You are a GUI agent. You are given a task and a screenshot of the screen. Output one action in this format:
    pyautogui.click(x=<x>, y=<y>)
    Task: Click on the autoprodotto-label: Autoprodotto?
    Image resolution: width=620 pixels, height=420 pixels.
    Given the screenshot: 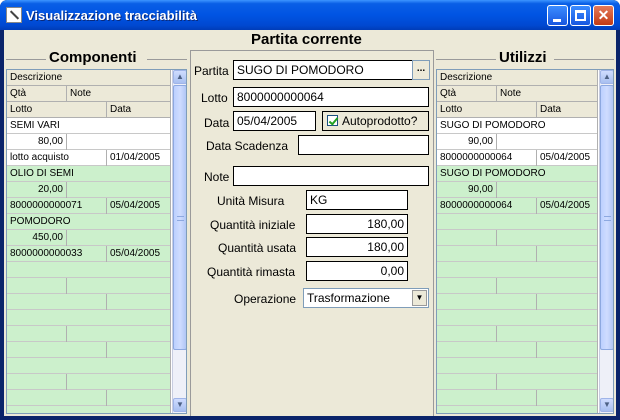 What is the action you would take?
    pyautogui.click(x=380, y=121)
    